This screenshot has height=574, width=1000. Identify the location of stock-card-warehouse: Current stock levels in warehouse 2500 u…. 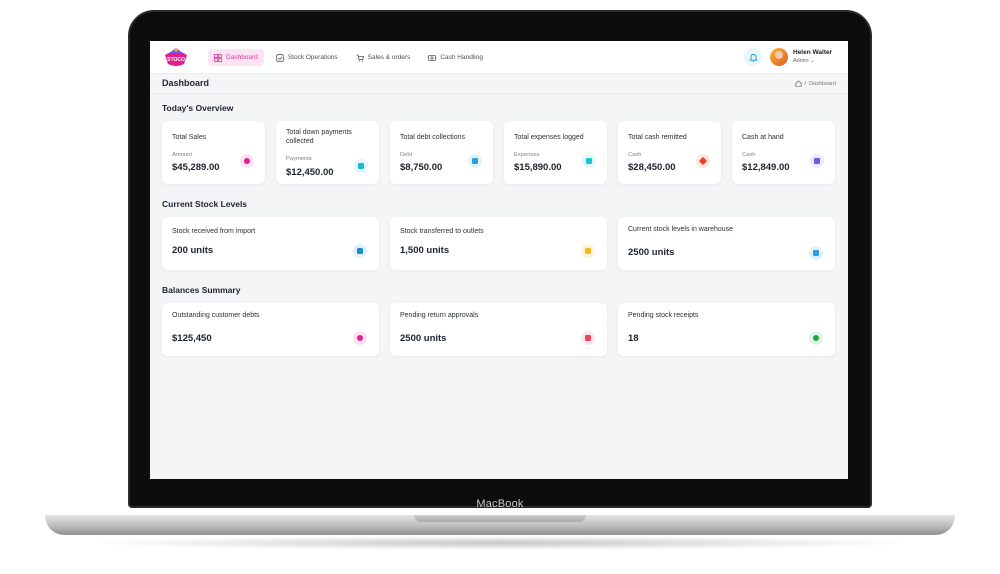
(726, 243).